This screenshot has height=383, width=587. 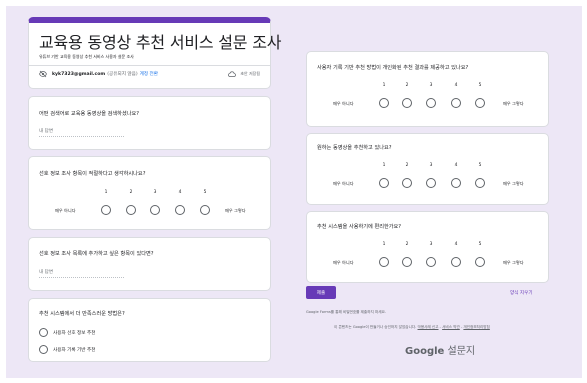 I want to click on not-shared-icon, so click(x=43, y=74).